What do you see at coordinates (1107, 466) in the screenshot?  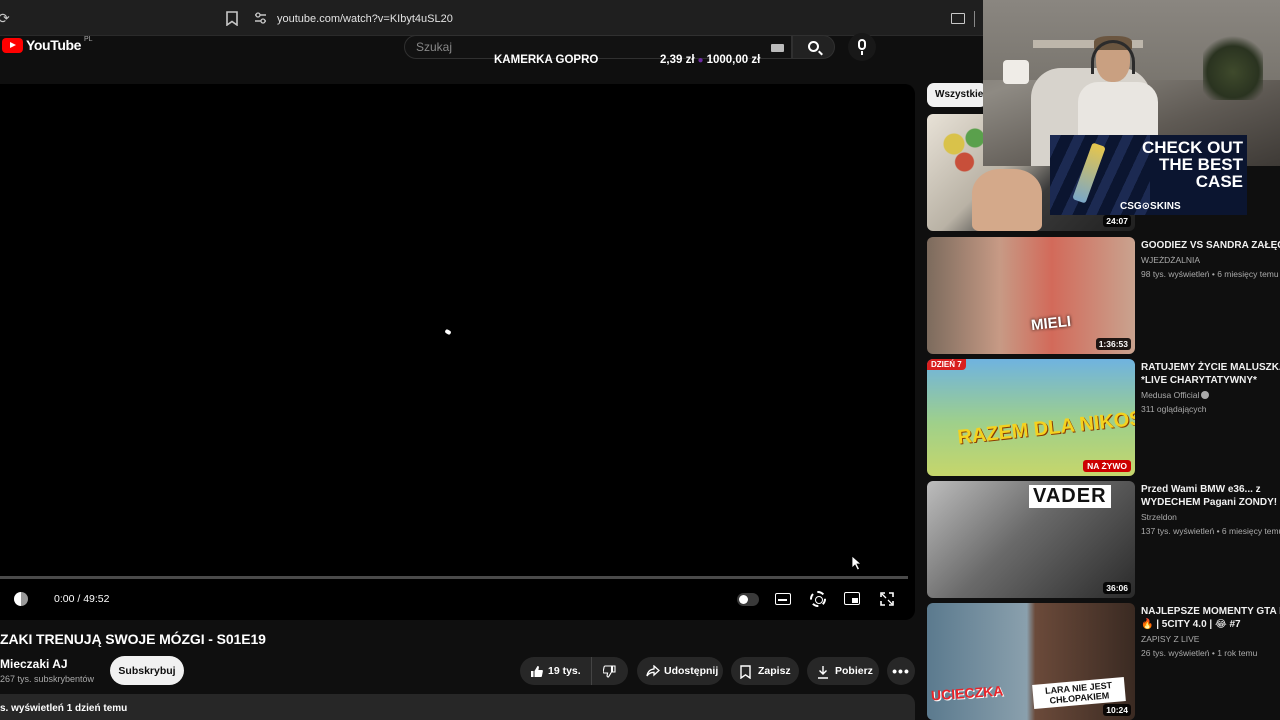 I see `live-badge: NA ŻYWO` at bounding box center [1107, 466].